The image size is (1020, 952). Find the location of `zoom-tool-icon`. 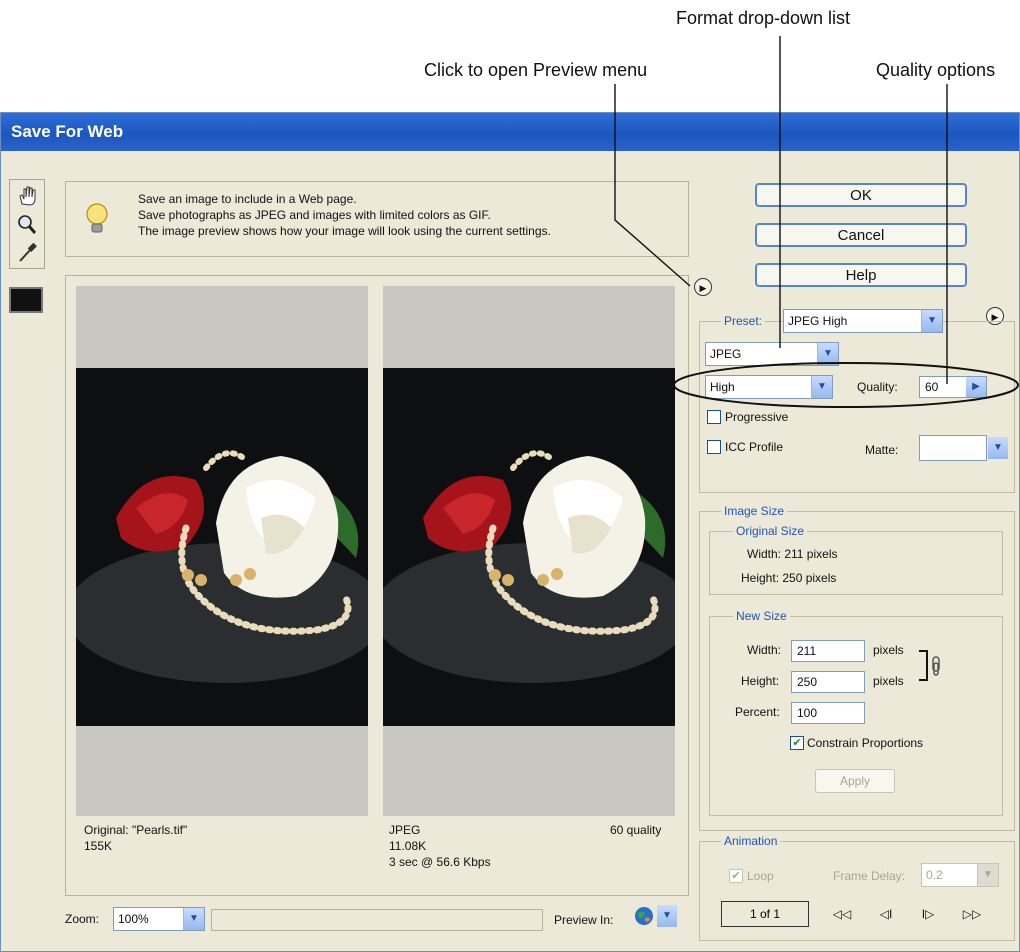

zoom-tool-icon is located at coordinates (27, 224).